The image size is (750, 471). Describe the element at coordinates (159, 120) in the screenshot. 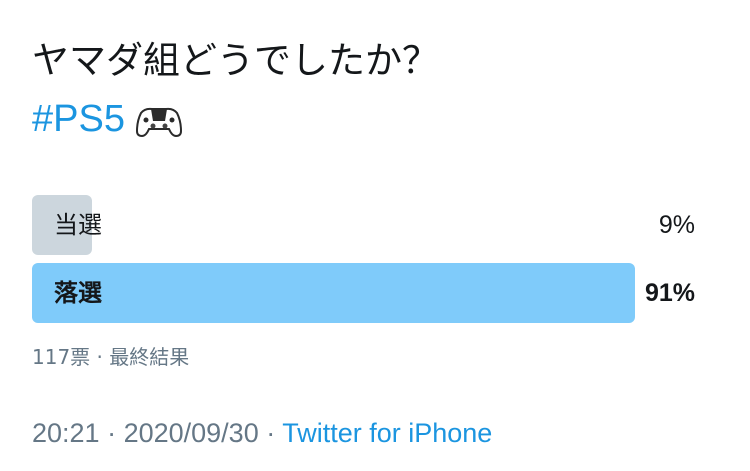

I see `game-controller-icon` at that location.